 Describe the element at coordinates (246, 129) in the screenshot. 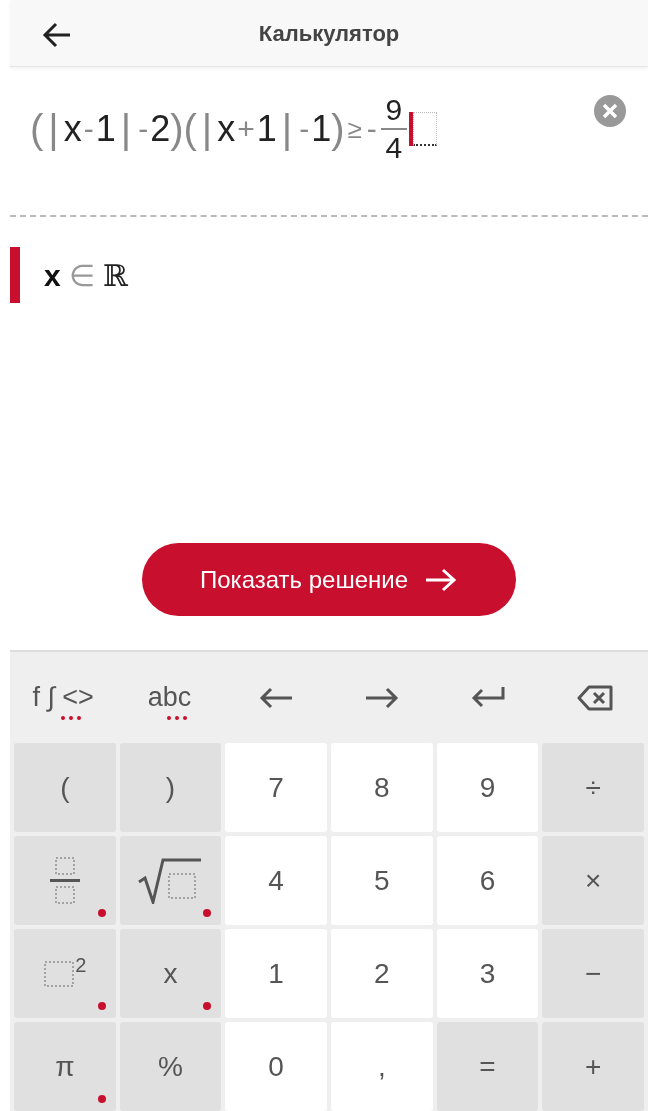

I see `expression-token: +` at that location.